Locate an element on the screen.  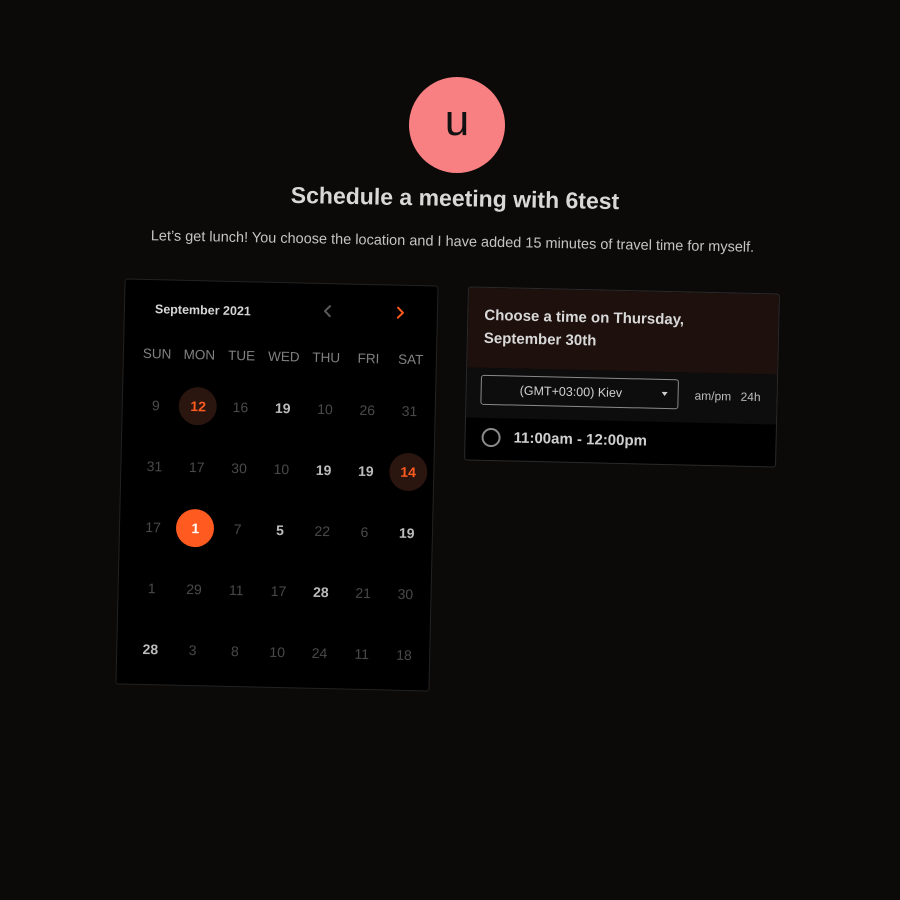
weekday-label: MON is located at coordinates (199, 354).